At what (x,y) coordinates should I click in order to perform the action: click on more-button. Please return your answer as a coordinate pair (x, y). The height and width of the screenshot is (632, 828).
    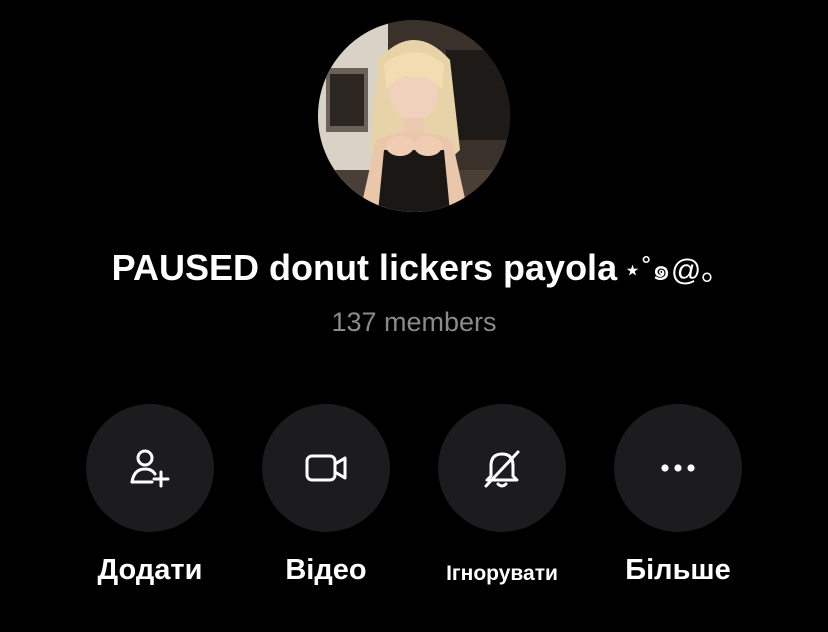
    Looking at the image, I should click on (678, 468).